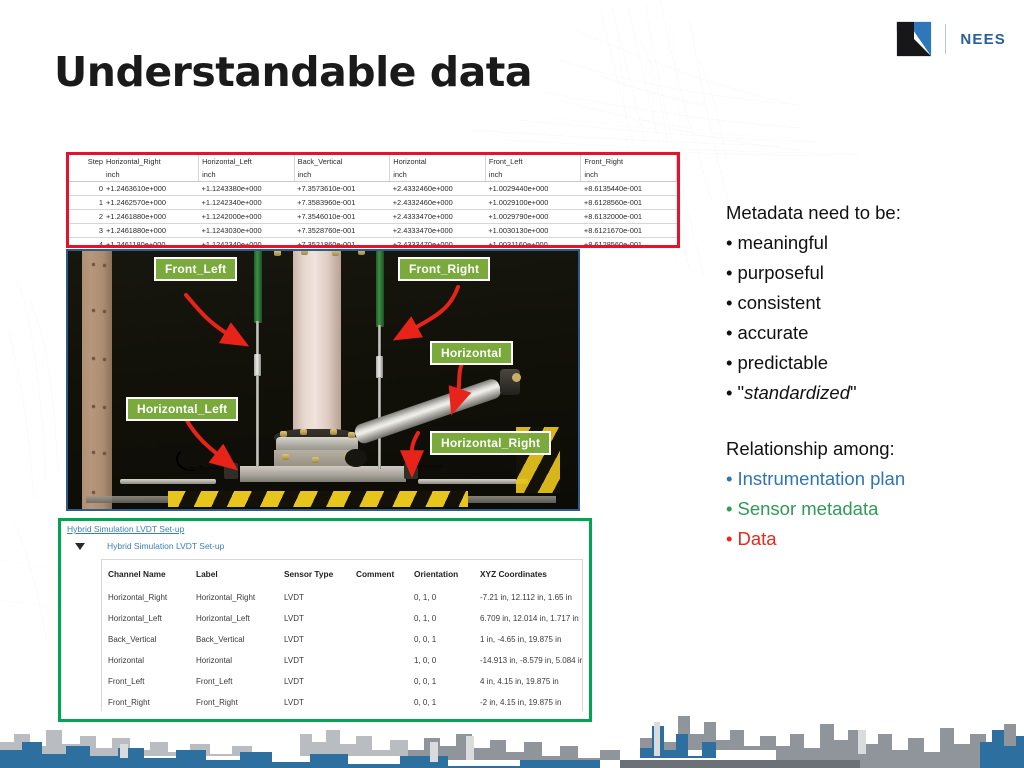 This screenshot has height=768, width=1024. Describe the element at coordinates (802, 508) in the screenshot. I see `list-item: • Sensor metadata` at that location.